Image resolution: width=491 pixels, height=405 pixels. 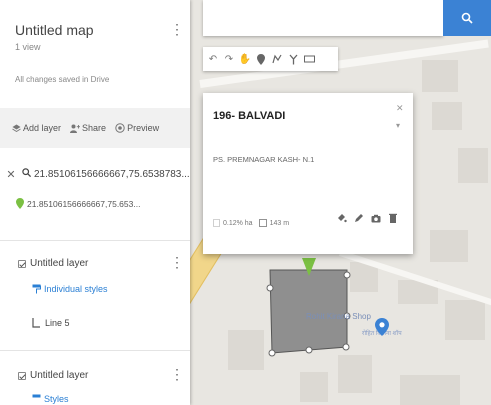 What do you see at coordinates (382, 327) in the screenshot?
I see `shop-pin-icon` at bounding box center [382, 327].